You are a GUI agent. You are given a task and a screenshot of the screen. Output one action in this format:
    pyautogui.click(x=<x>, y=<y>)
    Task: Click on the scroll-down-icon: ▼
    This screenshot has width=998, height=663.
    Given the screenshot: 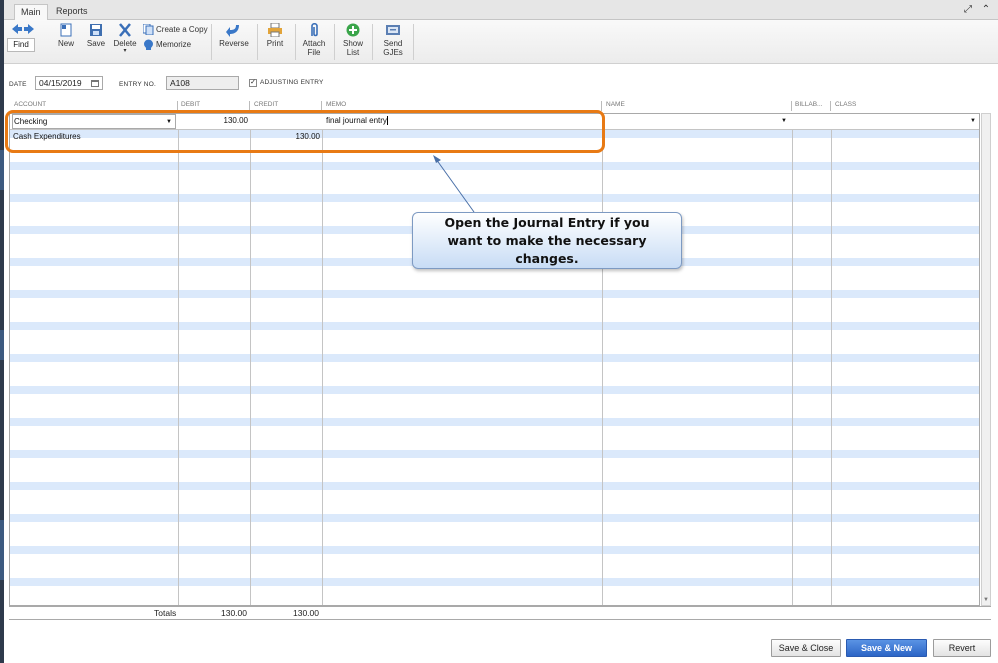 What is the action you would take?
    pyautogui.click(x=986, y=601)
    